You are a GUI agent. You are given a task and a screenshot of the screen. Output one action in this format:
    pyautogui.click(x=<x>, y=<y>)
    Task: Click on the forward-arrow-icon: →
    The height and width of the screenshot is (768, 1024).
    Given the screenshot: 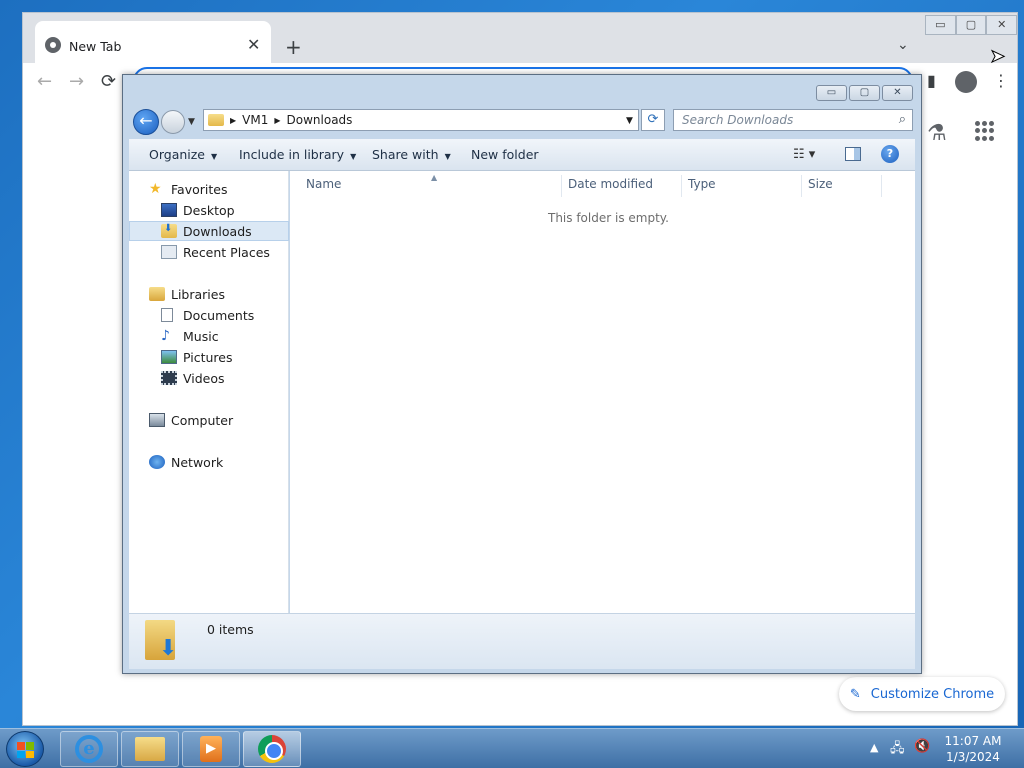 What is the action you would take?
    pyautogui.click(x=76, y=81)
    